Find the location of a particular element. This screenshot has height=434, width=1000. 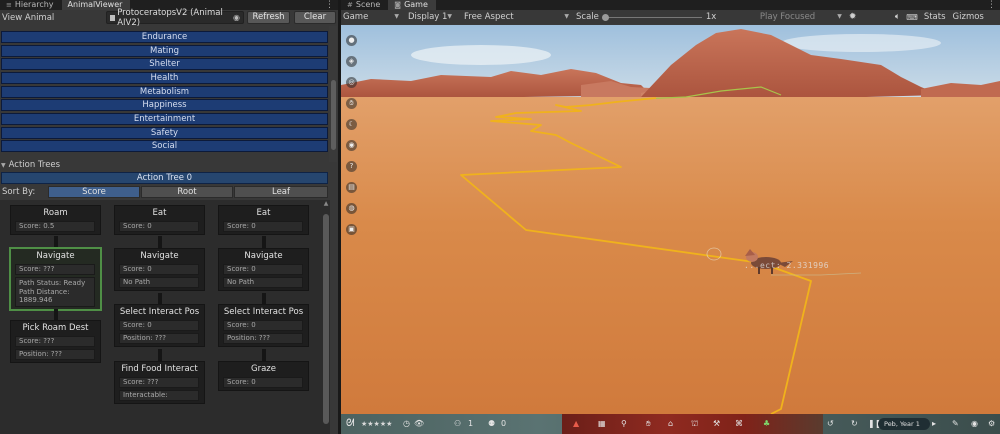

game-mode-dropdown: Game ▼ is located at coordinates (371, 17).